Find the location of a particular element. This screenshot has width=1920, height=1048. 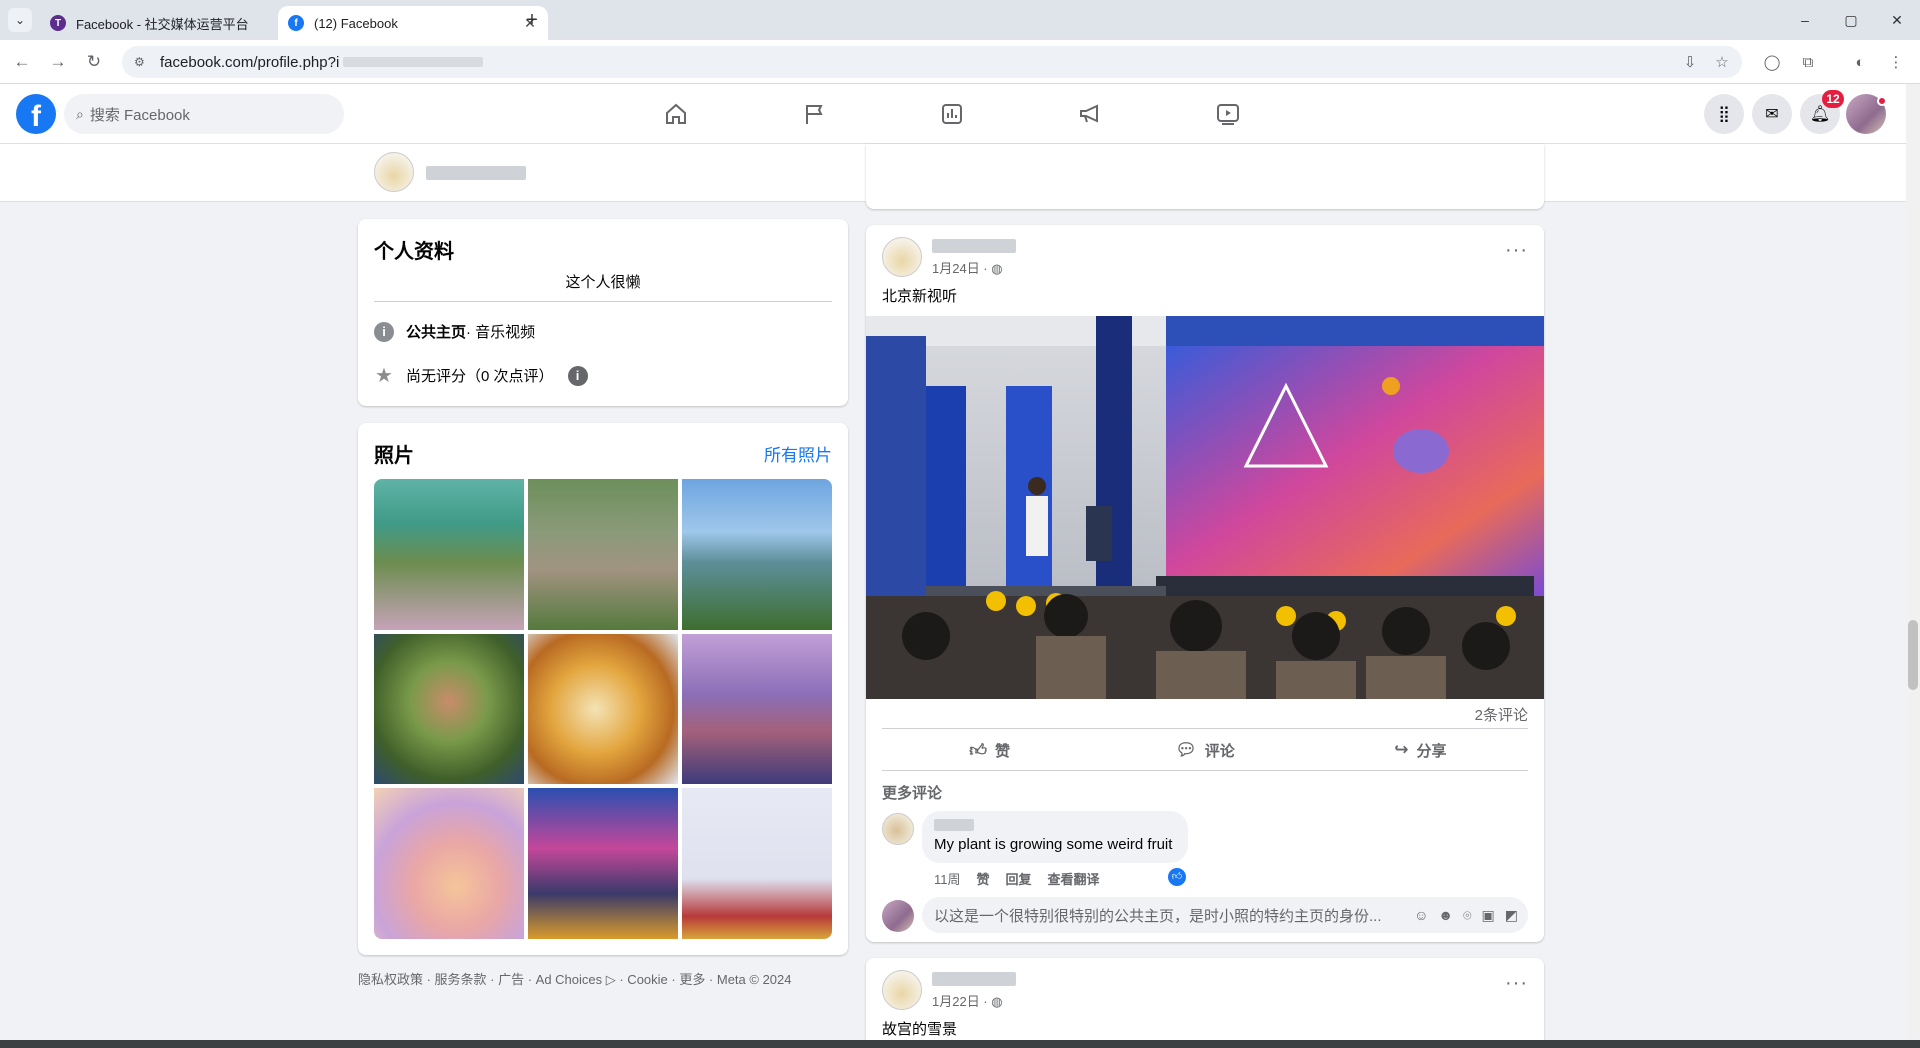

browser-menu-icon: ⋮ is located at coordinates (1896, 62).